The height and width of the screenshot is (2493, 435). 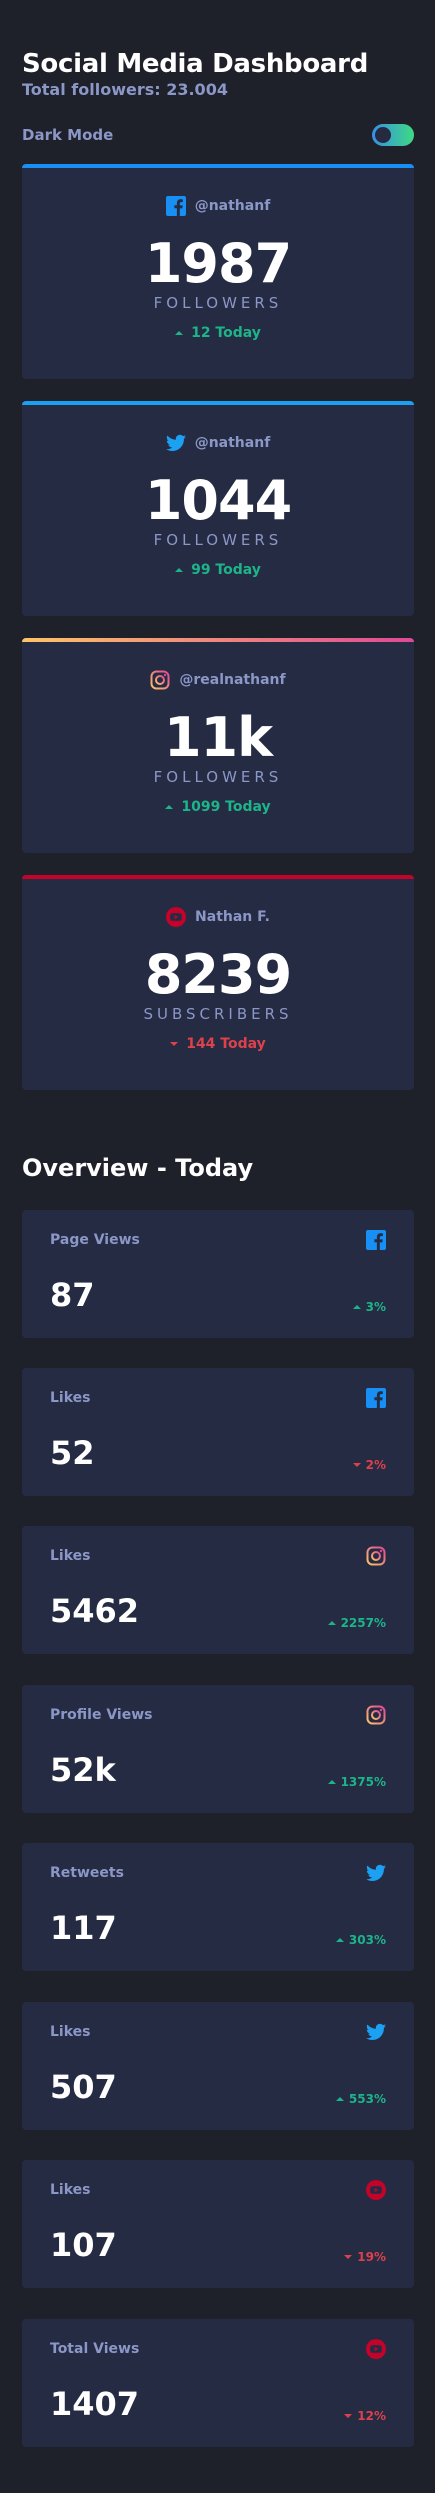 I want to click on overview-change: 2%, so click(x=369, y=1465).